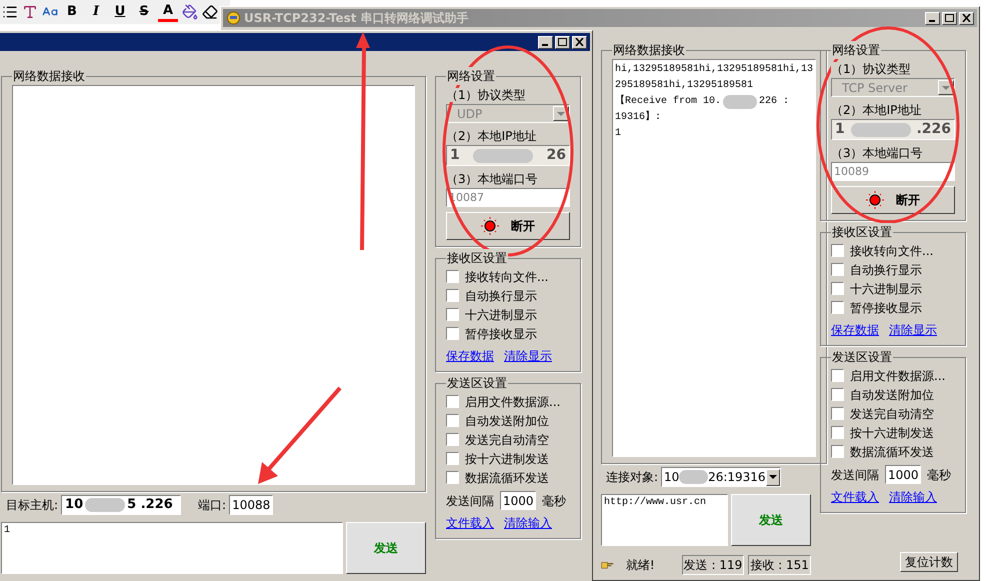 The image size is (986, 581). I want to click on format-button: S, so click(144, 12).